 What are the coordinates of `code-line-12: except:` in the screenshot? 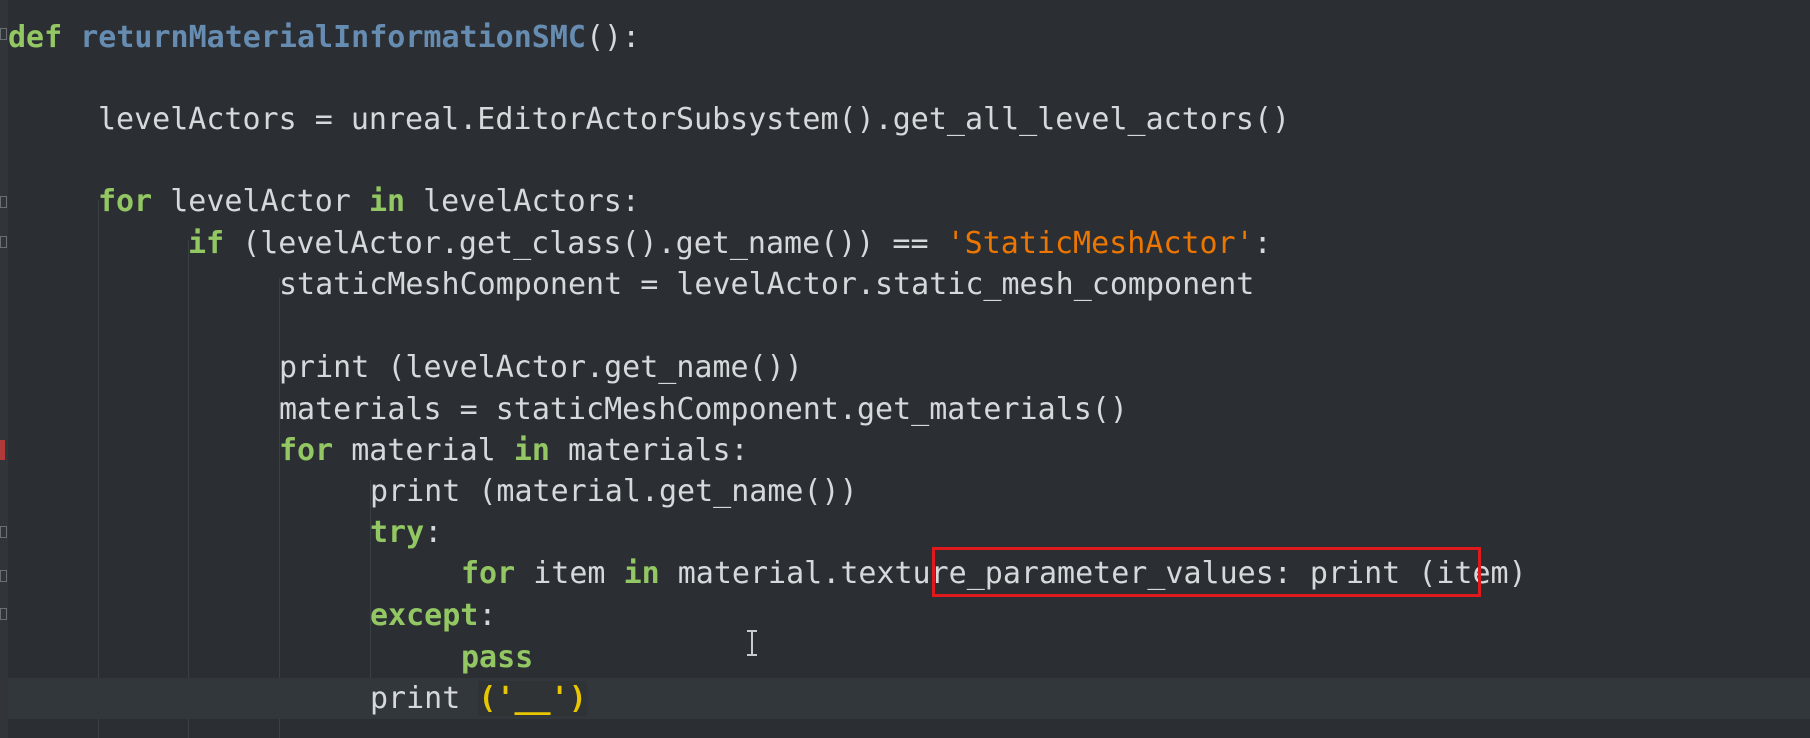 It's located at (433, 616).